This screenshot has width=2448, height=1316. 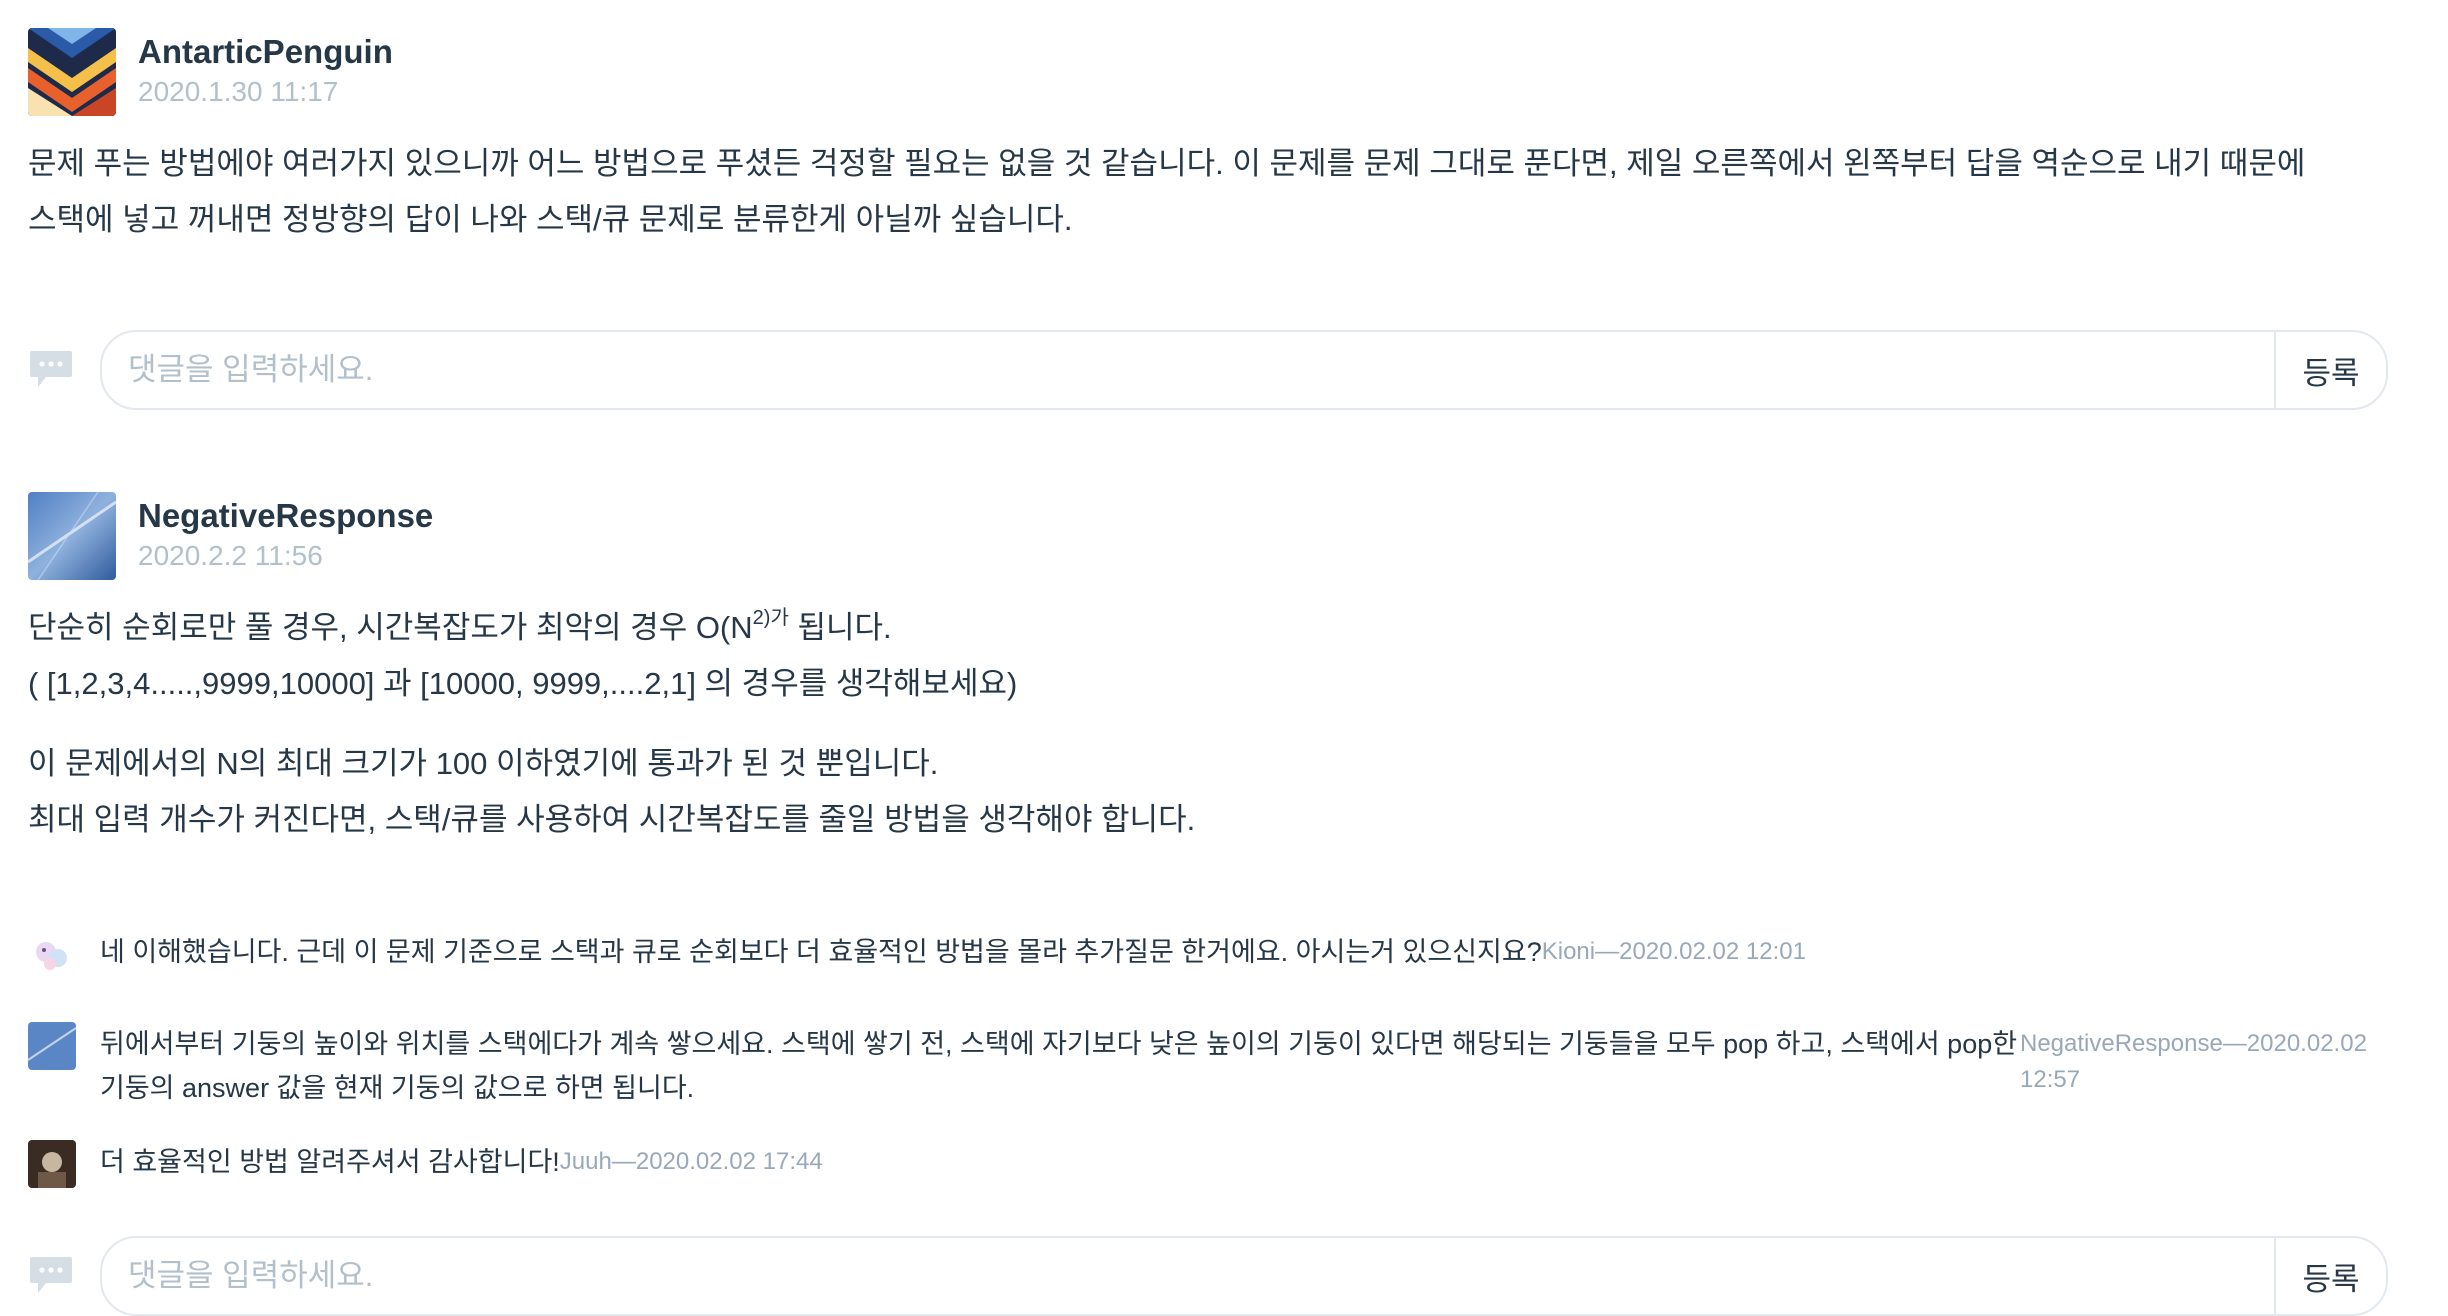 I want to click on post-paragraph: 단순히 순회로만 풀 경우, 시간복잡도가 최악의 경우 O(N2)가 됩니다., so click(x=1208, y=628).